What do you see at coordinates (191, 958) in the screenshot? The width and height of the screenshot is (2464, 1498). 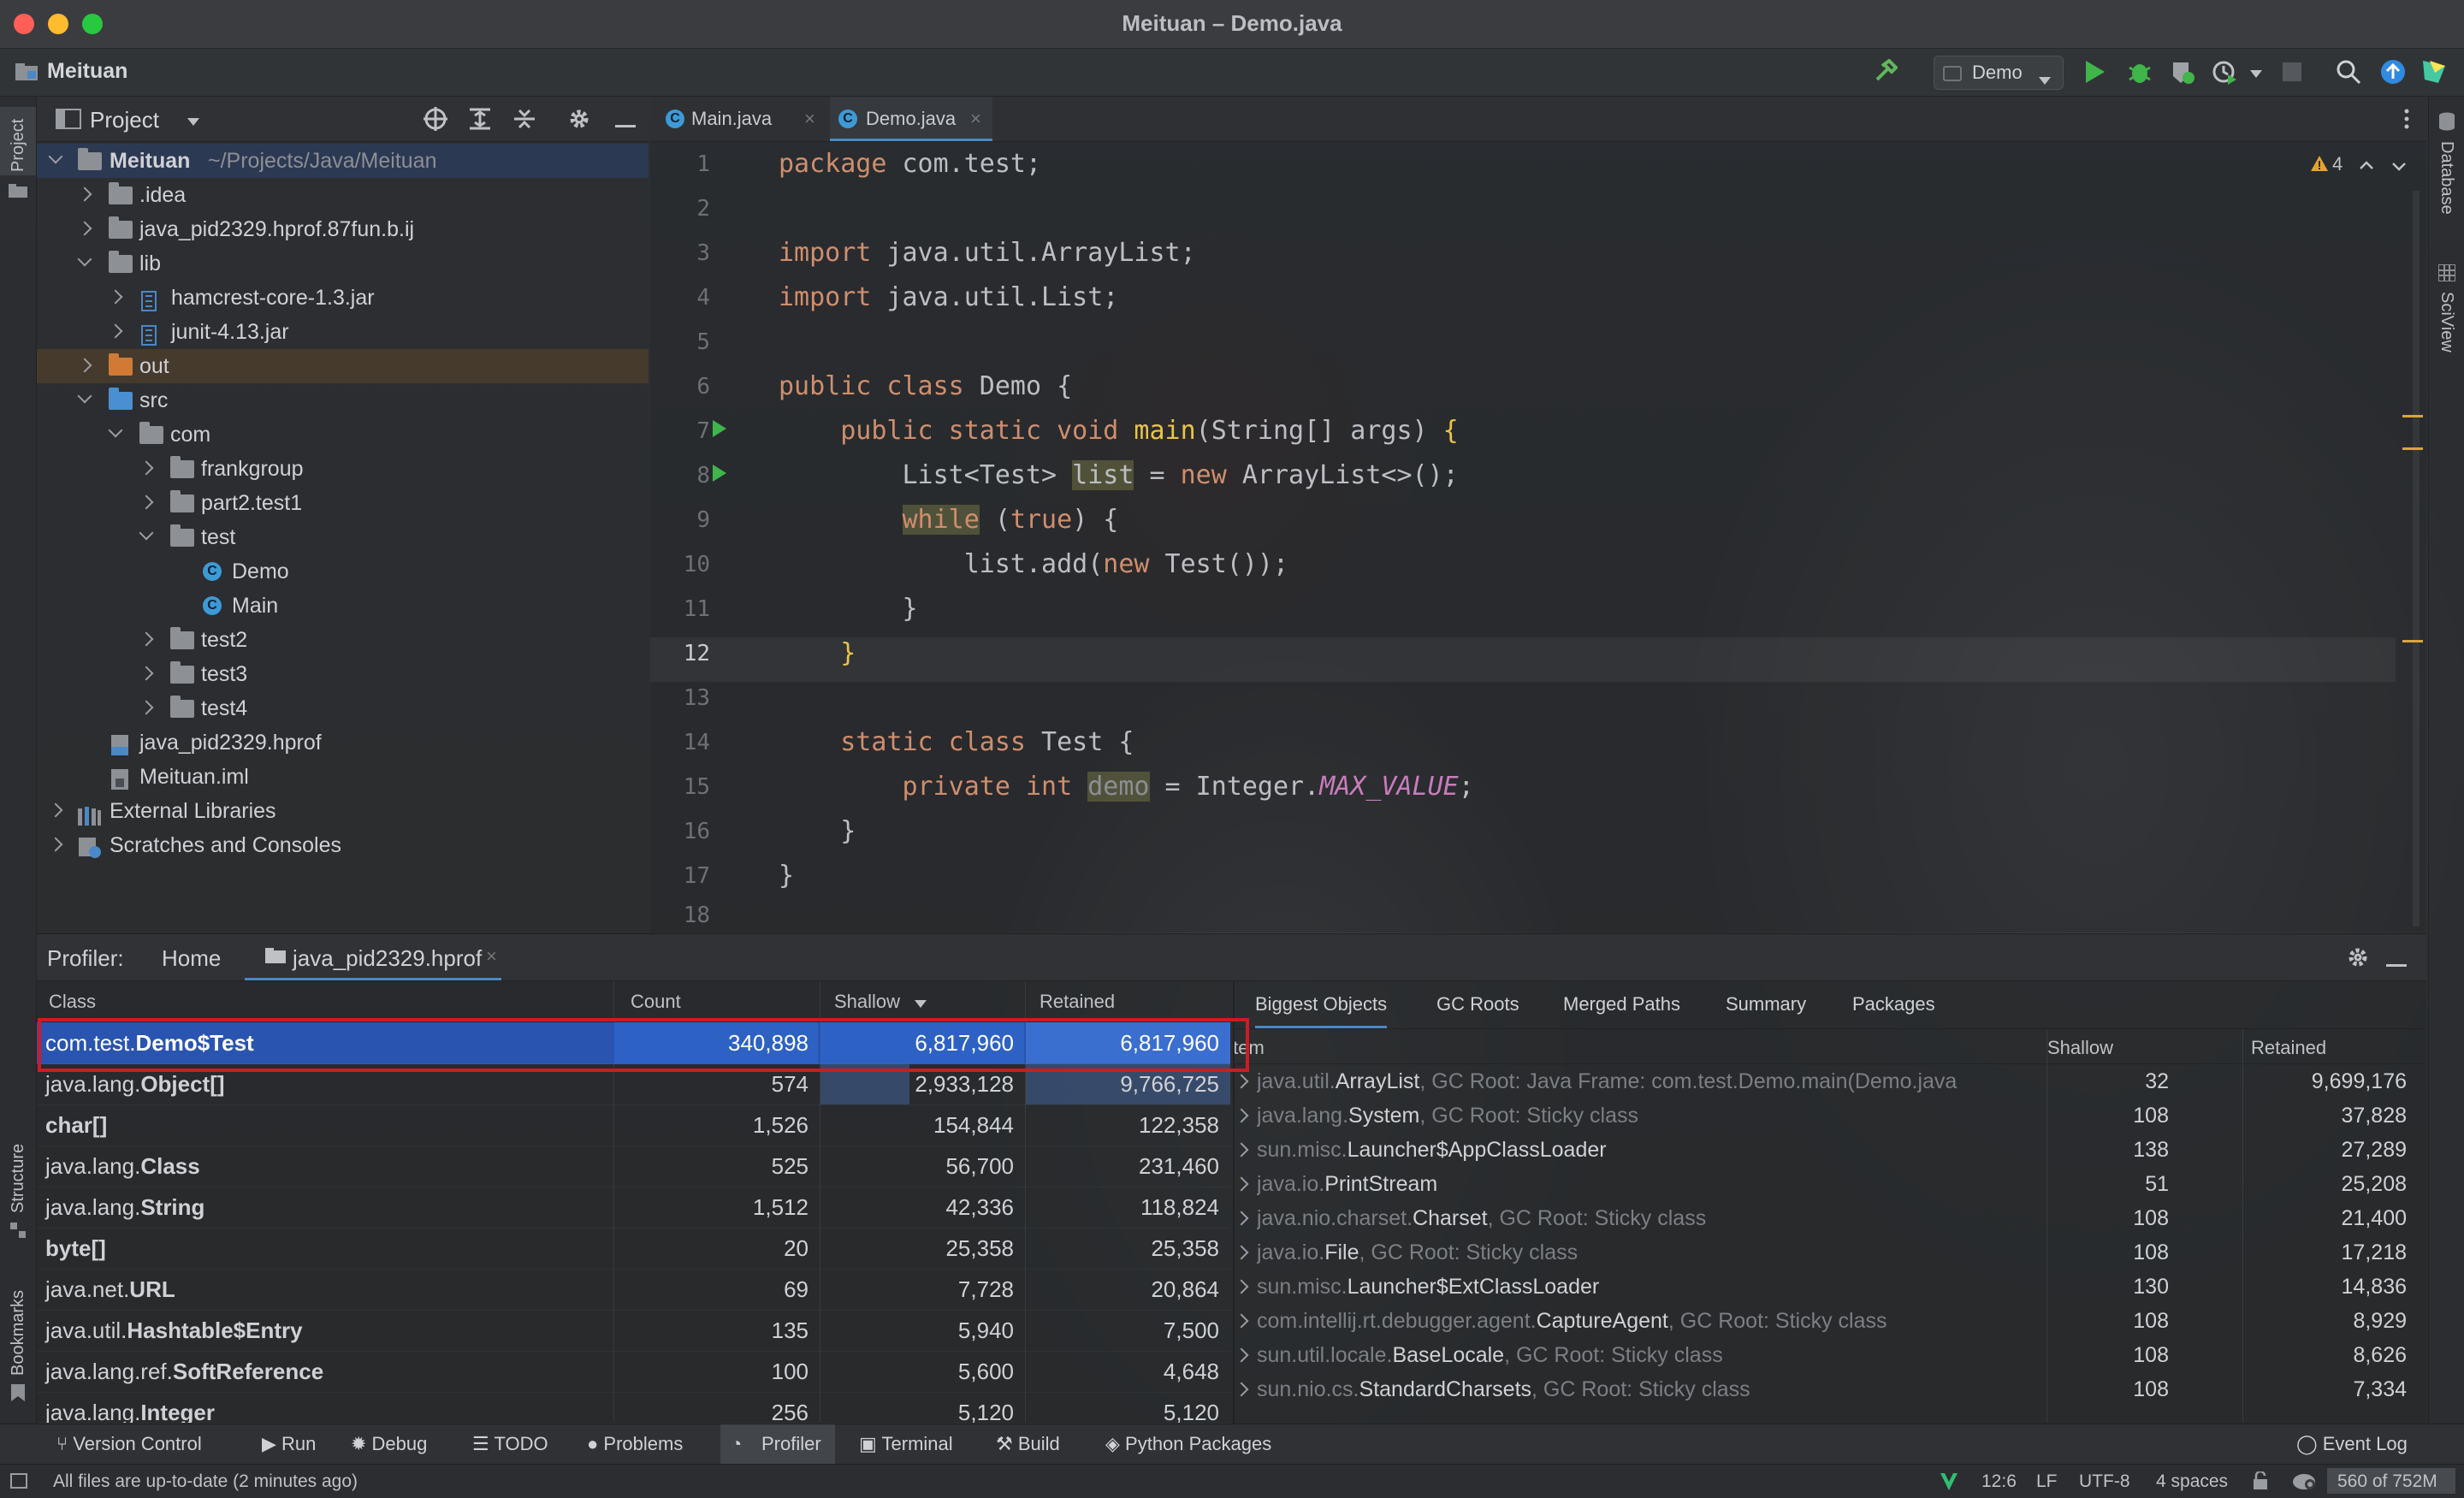 I see `profiler-home-tab: Home` at bounding box center [191, 958].